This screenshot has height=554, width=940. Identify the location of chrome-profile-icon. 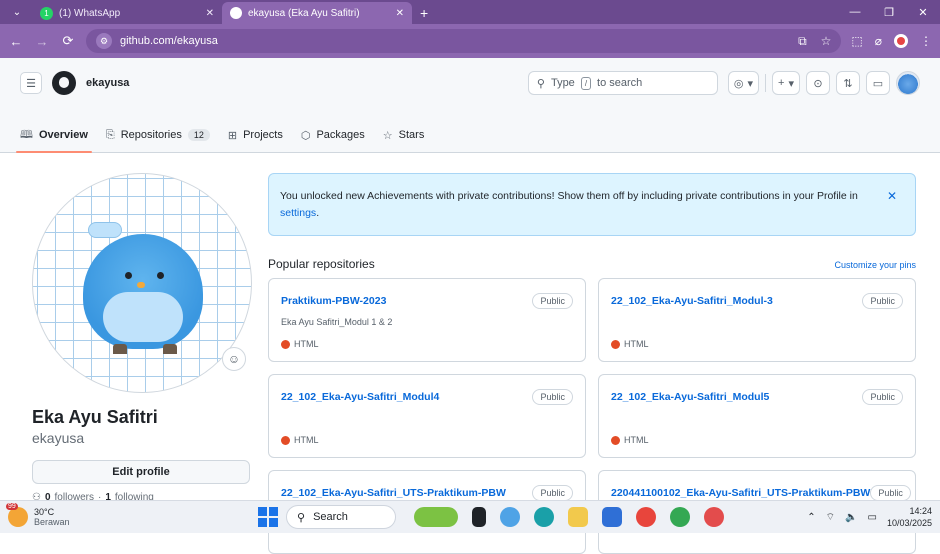
(646, 517).